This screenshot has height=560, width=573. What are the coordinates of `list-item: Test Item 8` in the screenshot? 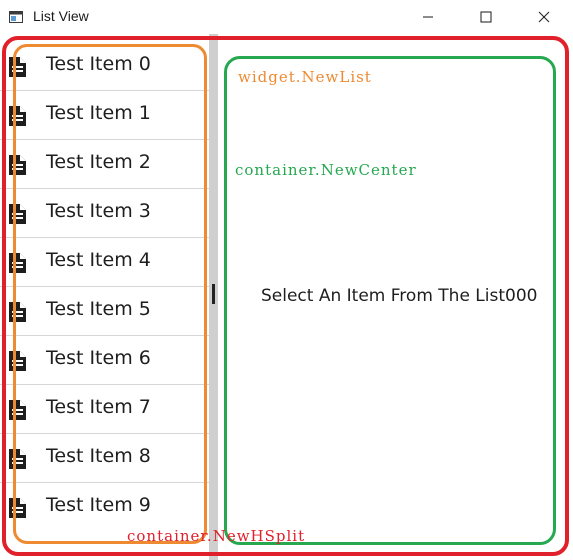 It's located at (104, 459).